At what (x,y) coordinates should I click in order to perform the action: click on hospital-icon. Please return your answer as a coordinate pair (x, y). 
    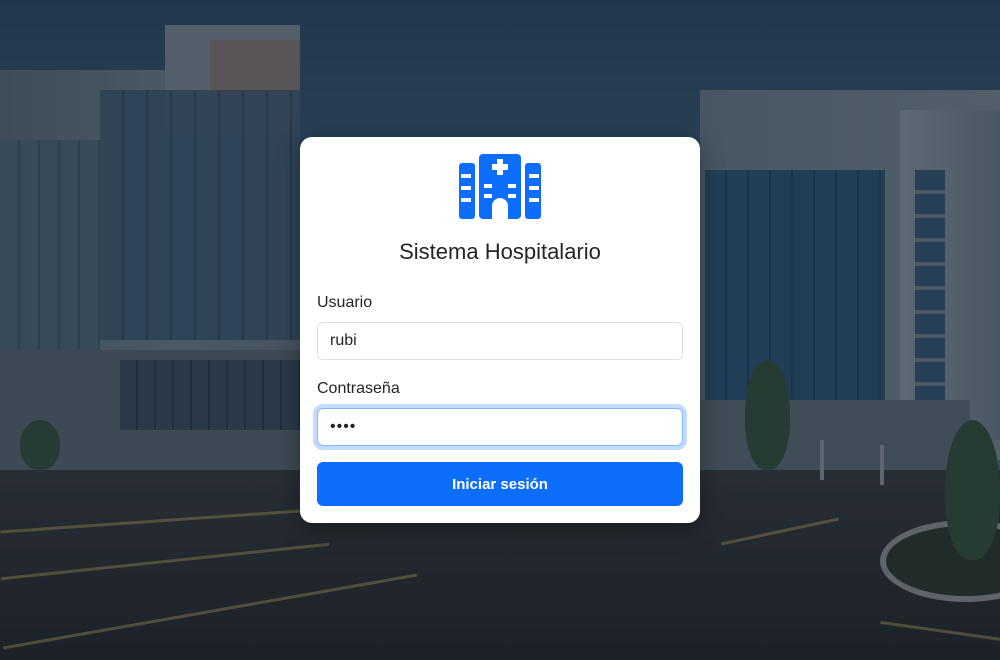
    Looking at the image, I should click on (500, 186).